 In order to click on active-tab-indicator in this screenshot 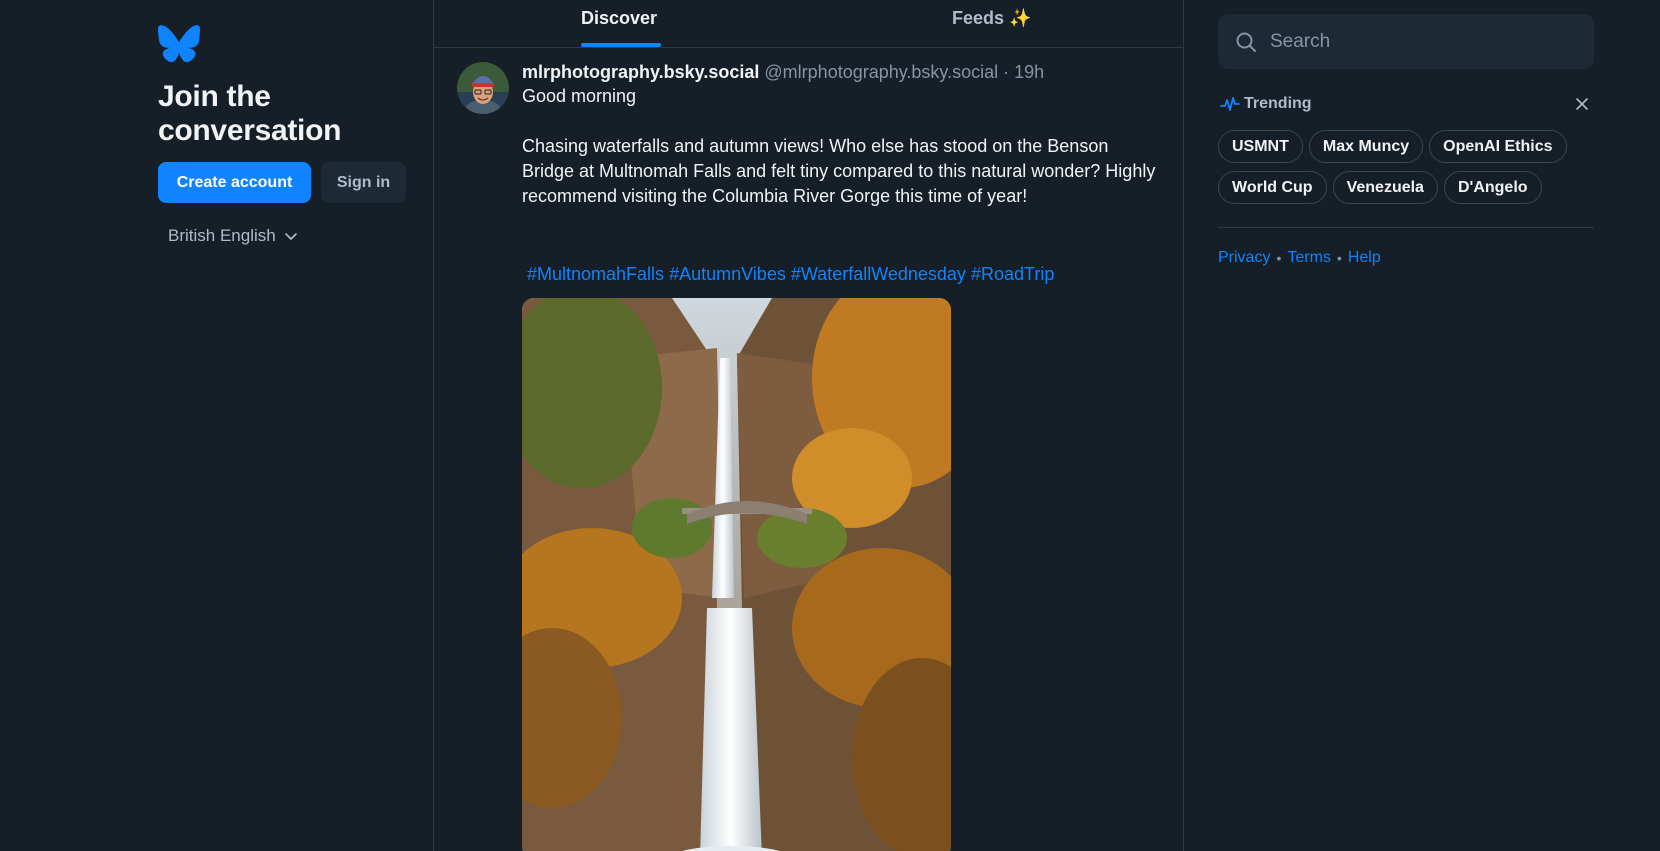, I will do `click(621, 45)`.